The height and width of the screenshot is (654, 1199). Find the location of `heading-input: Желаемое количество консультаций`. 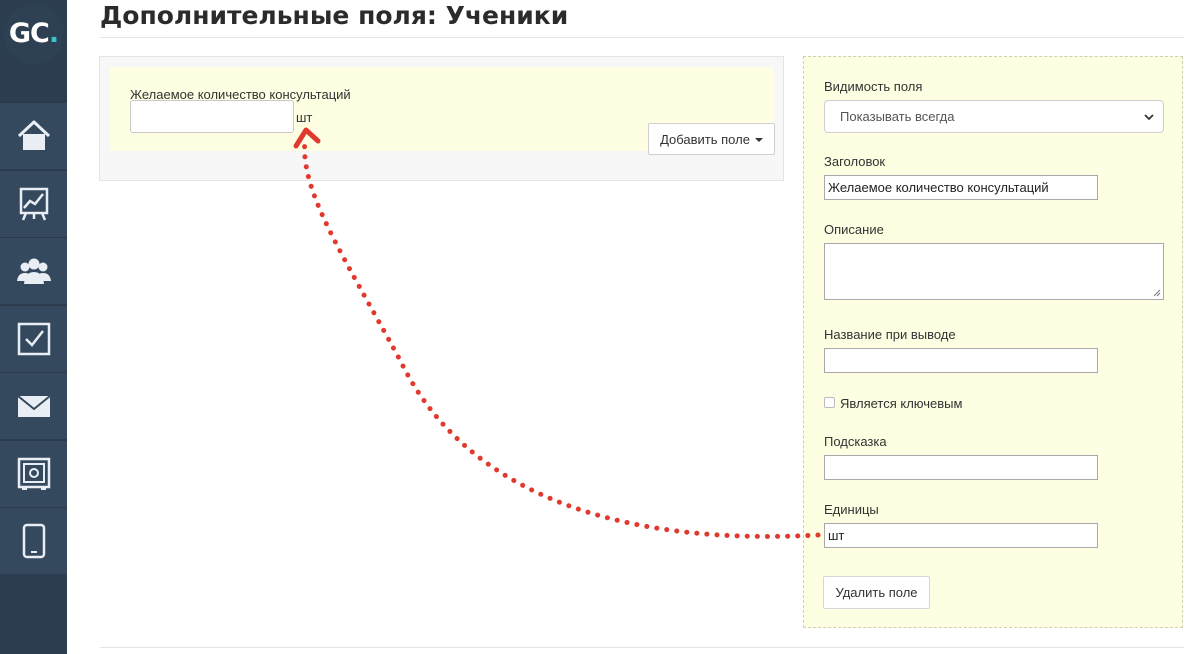

heading-input: Желаемое количество консультаций is located at coordinates (961, 187).